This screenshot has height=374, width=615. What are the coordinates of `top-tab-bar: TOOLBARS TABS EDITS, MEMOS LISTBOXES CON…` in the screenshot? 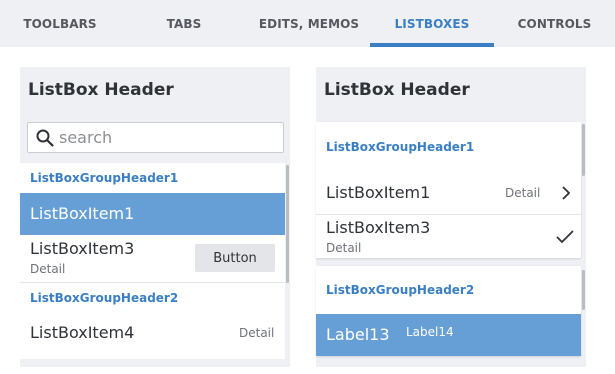 It's located at (307, 23).